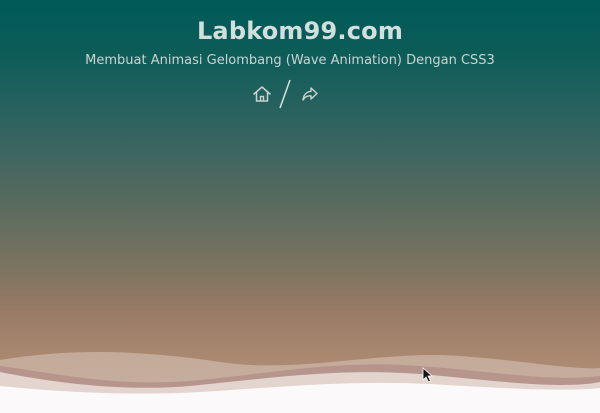 The image size is (600, 413). I want to click on share-forward-icon, so click(310, 94).